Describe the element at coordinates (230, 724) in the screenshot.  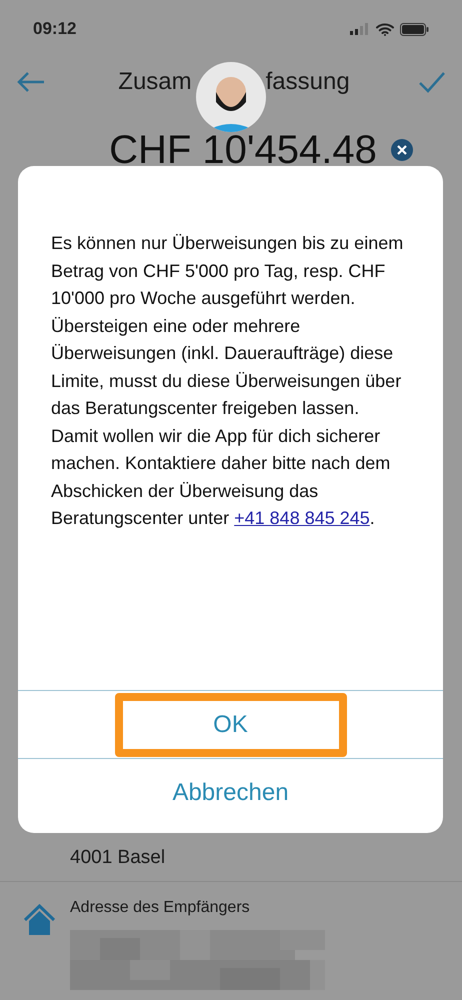
I see `dialog-button: OK` at that location.